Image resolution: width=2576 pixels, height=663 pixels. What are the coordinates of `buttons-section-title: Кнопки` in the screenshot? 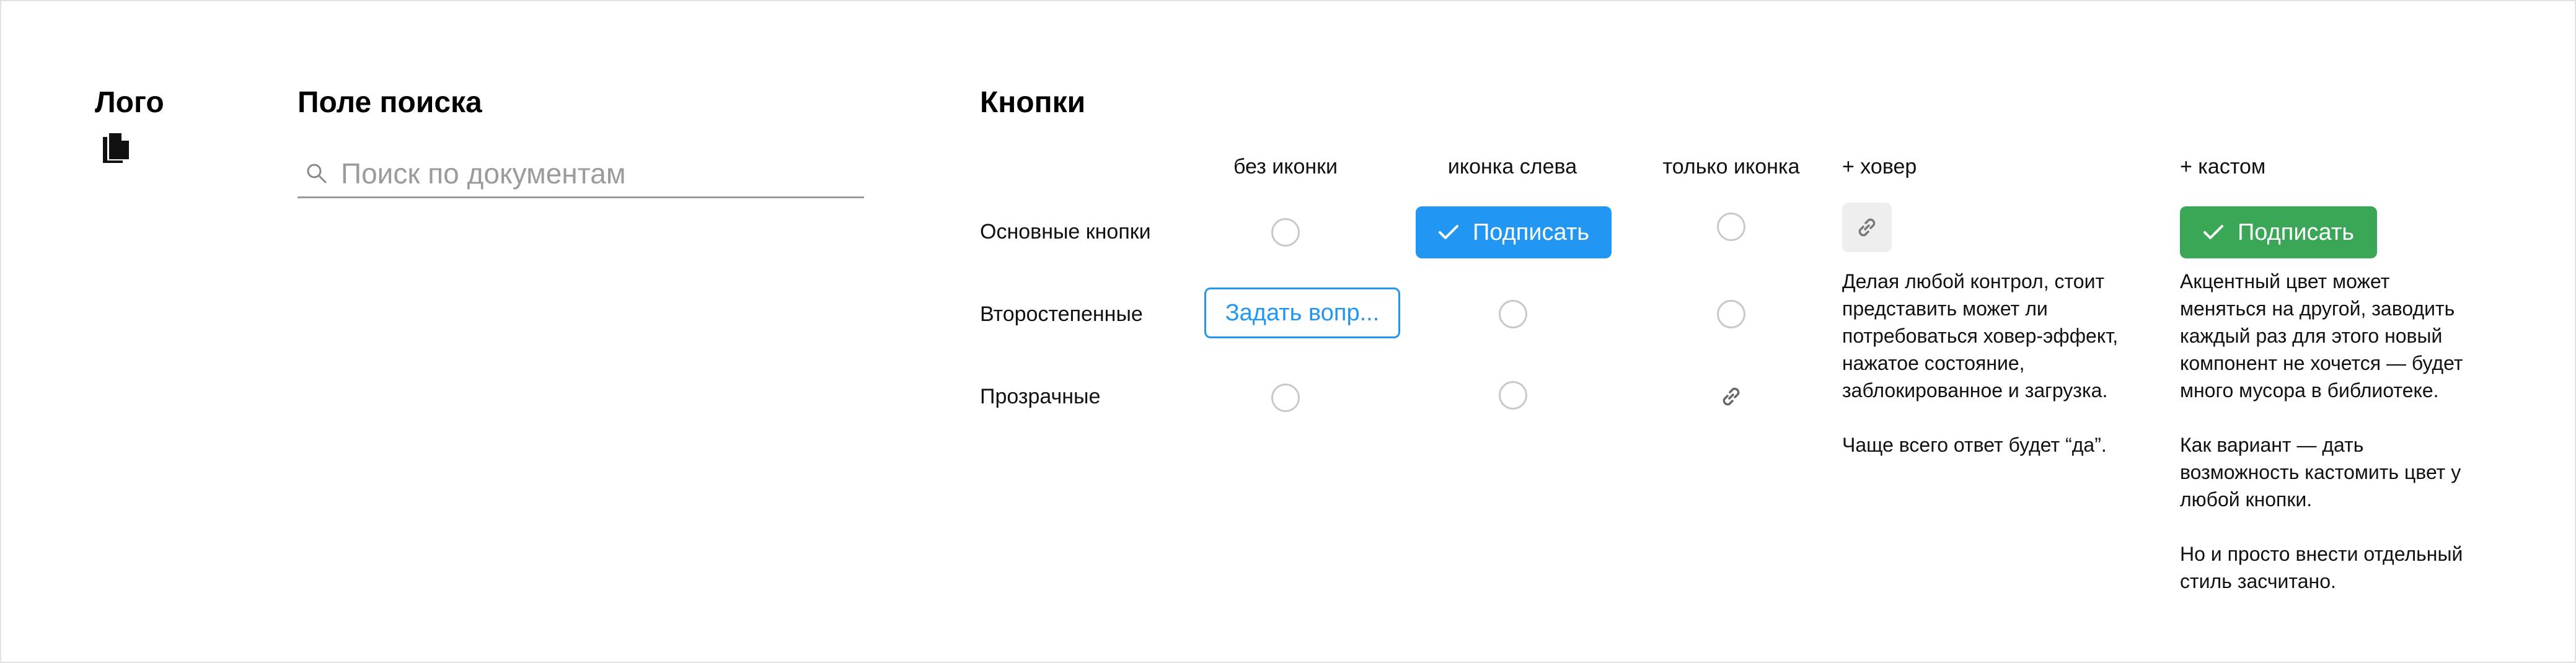 It's located at (1033, 102).